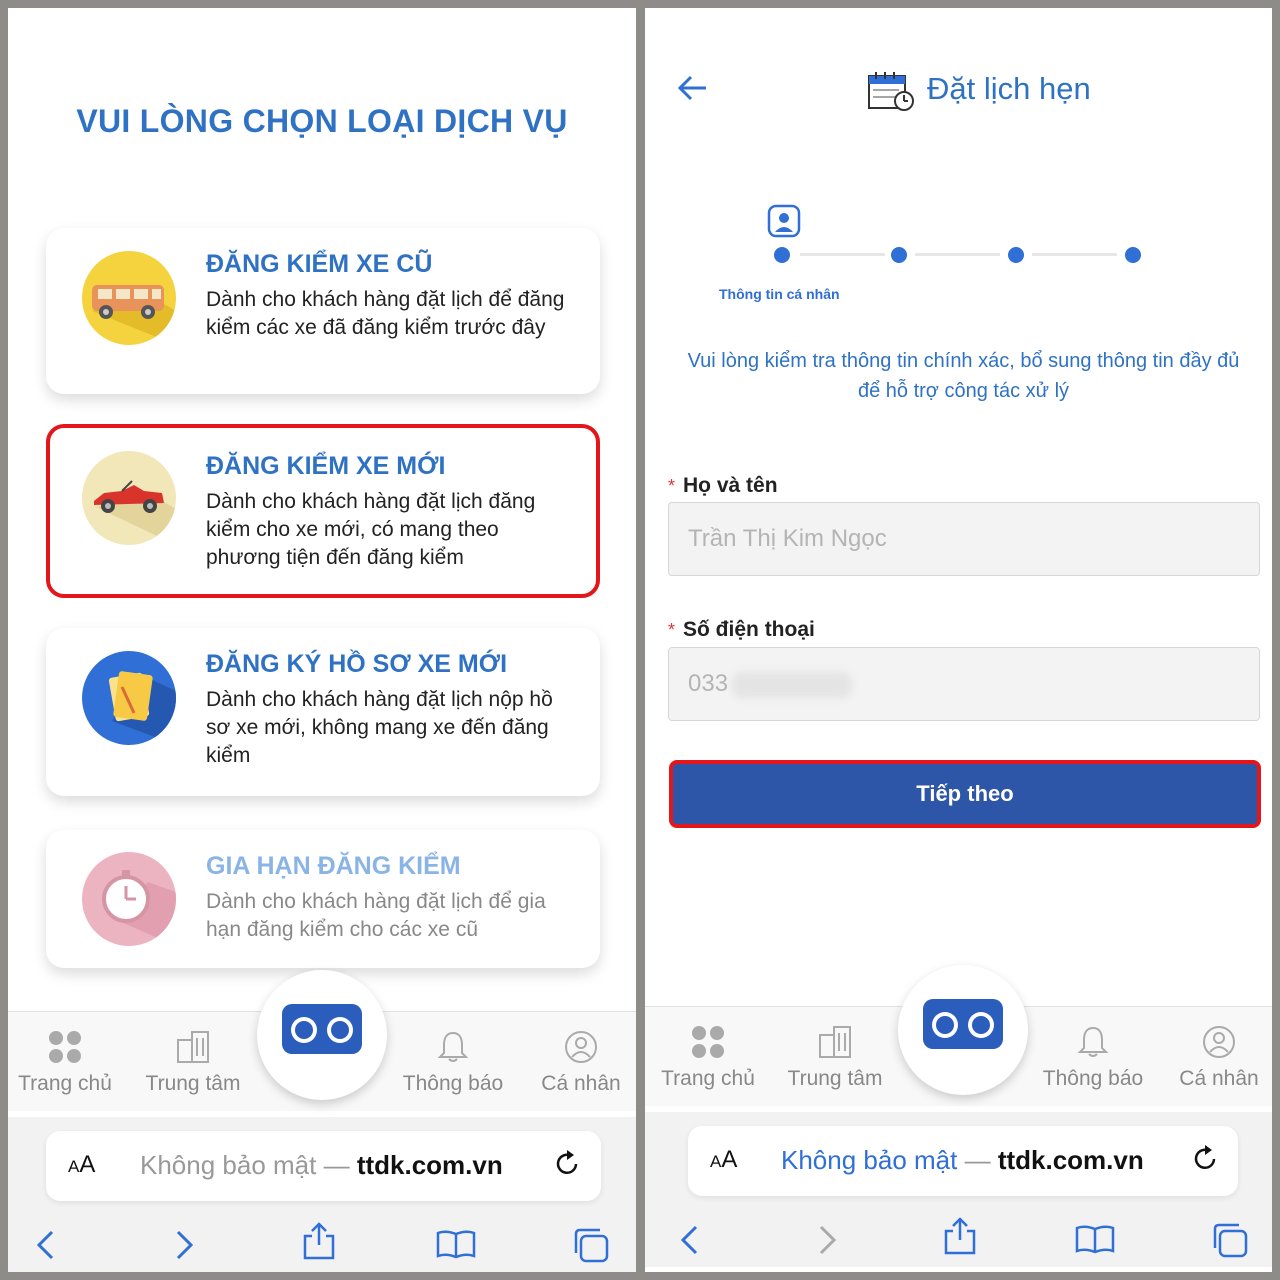 The image size is (1280, 1280). Describe the element at coordinates (1009, 88) in the screenshot. I see `page-title: Đặt lịch hẹn` at that location.